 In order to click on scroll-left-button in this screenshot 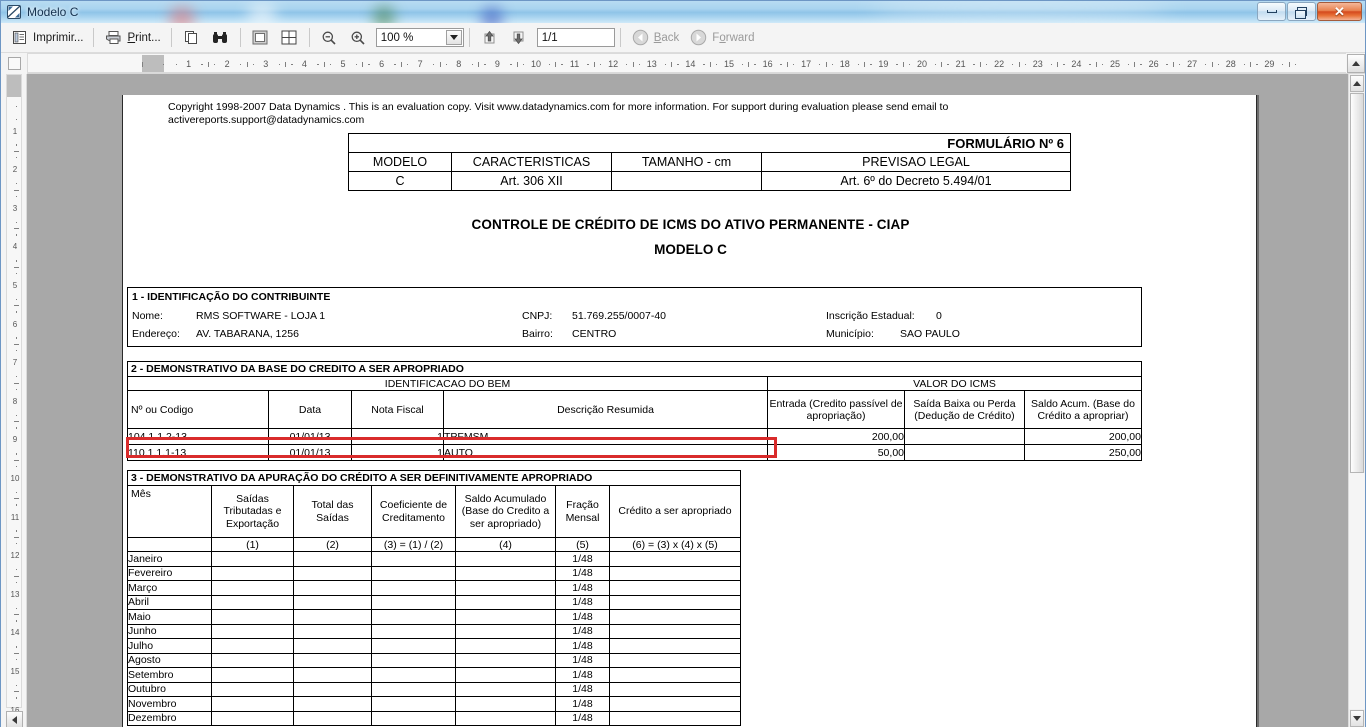, I will do `click(14, 719)`.